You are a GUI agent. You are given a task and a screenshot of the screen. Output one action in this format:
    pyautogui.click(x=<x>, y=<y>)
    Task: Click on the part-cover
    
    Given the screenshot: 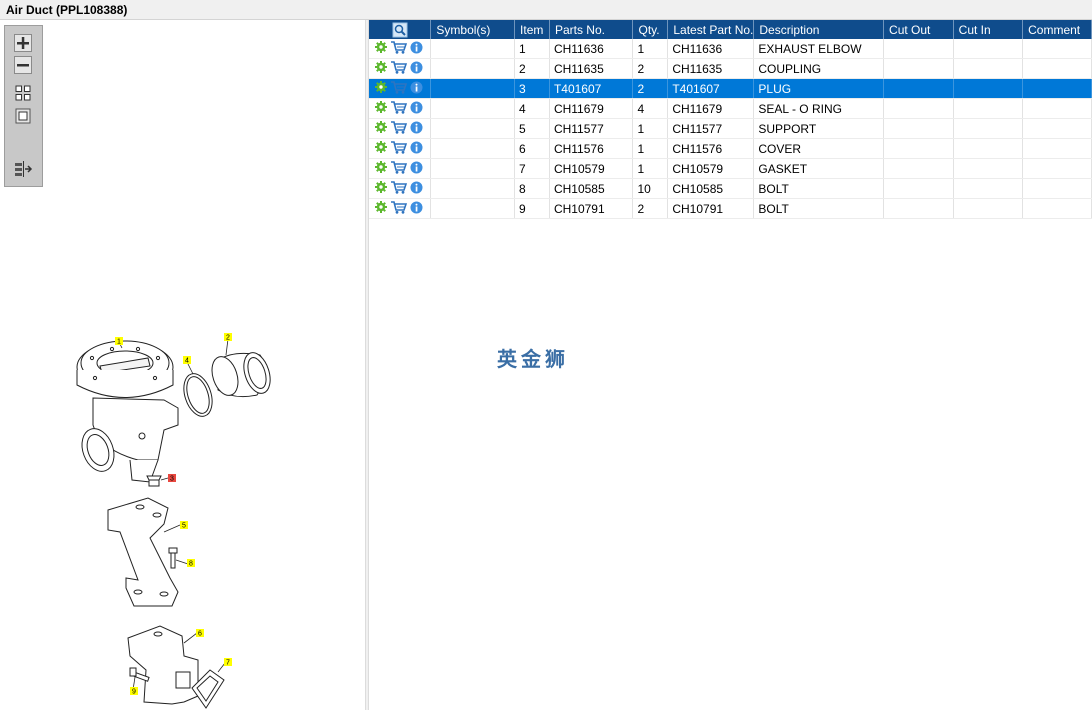 What is the action you would take?
    pyautogui.click(x=163, y=665)
    